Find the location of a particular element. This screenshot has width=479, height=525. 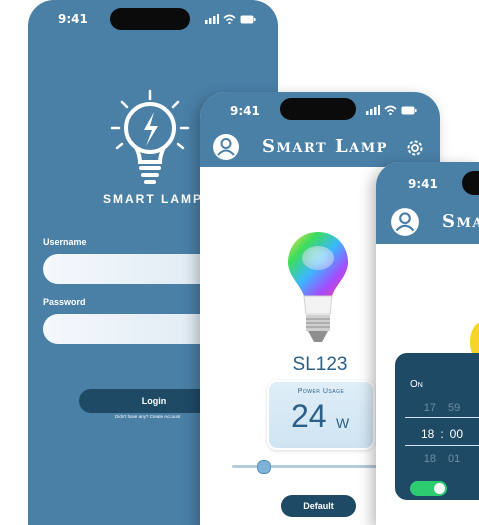

hour-value: 17 is located at coordinates (429, 408).